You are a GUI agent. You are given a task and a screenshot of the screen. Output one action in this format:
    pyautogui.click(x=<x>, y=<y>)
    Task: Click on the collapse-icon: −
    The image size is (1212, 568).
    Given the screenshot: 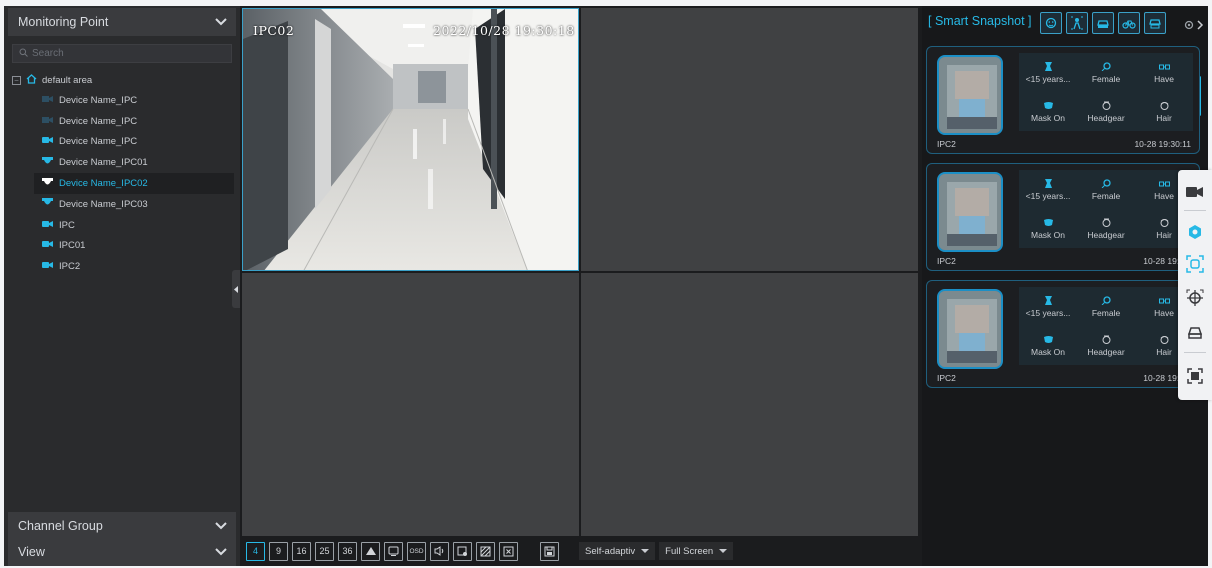 What is the action you would take?
    pyautogui.click(x=16, y=80)
    